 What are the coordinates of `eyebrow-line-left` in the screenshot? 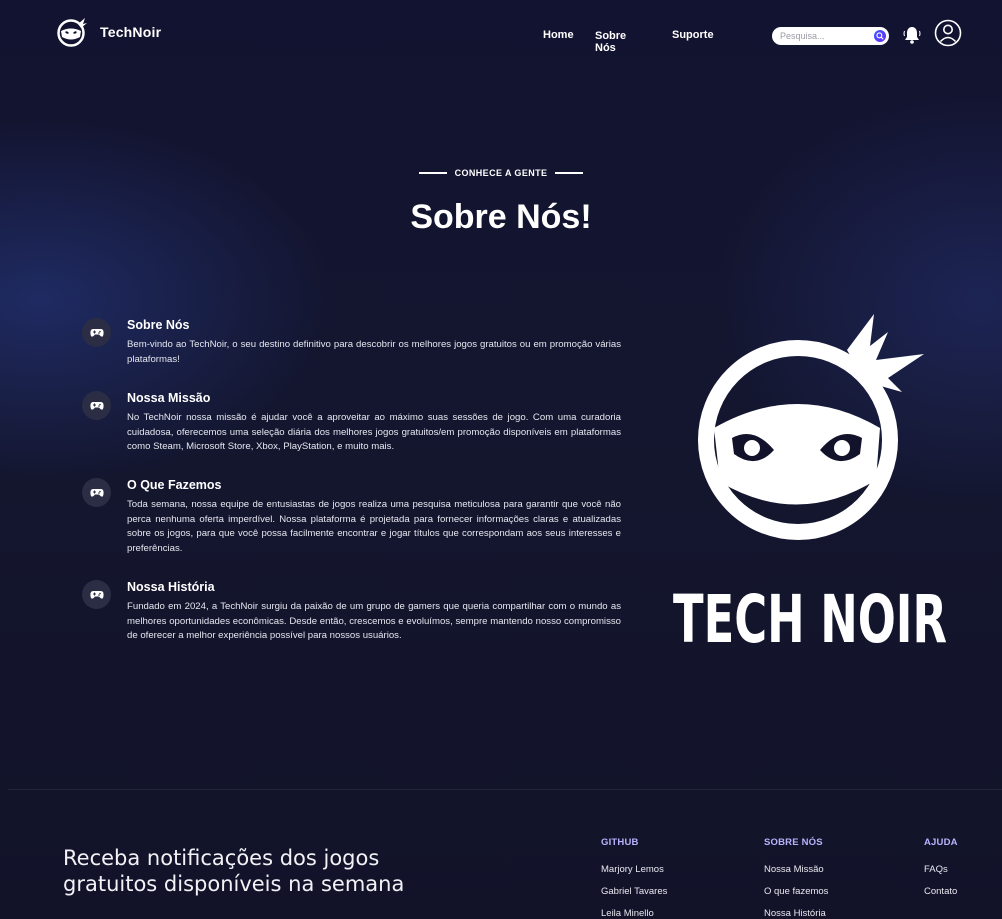 It's located at (432, 173).